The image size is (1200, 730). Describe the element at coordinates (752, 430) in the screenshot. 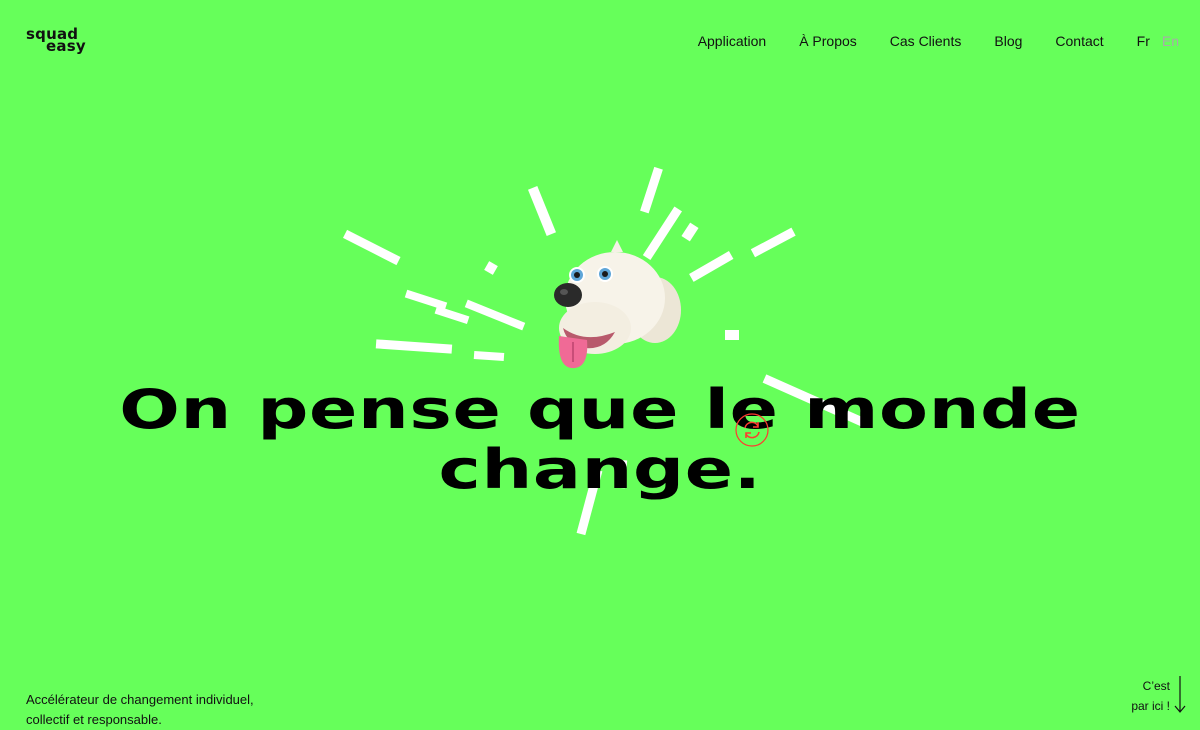

I see `refresh-icon` at that location.